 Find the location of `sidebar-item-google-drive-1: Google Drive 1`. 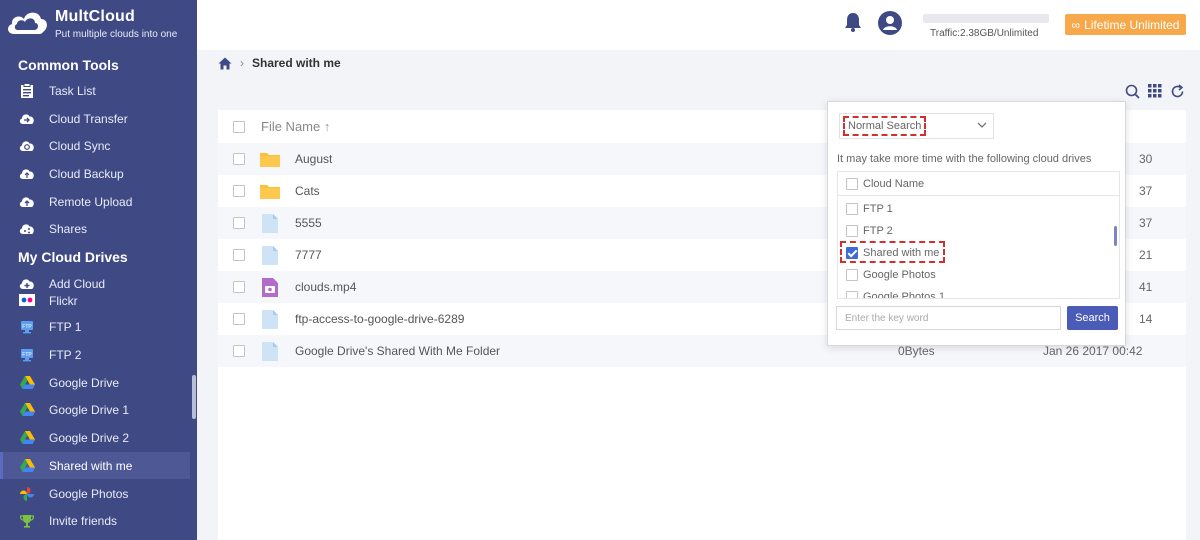

sidebar-item-google-drive-1: Google Drive 1 is located at coordinates (95, 409).